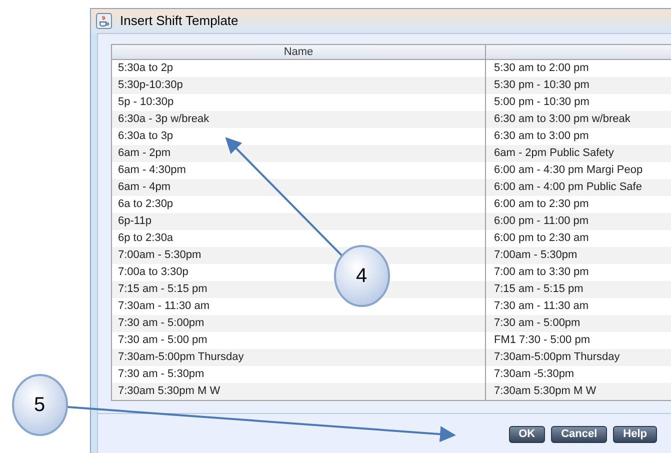  What do you see at coordinates (164, 306) in the screenshot?
I see `table-cell-text: 7:30am - 11:30 am` at bounding box center [164, 306].